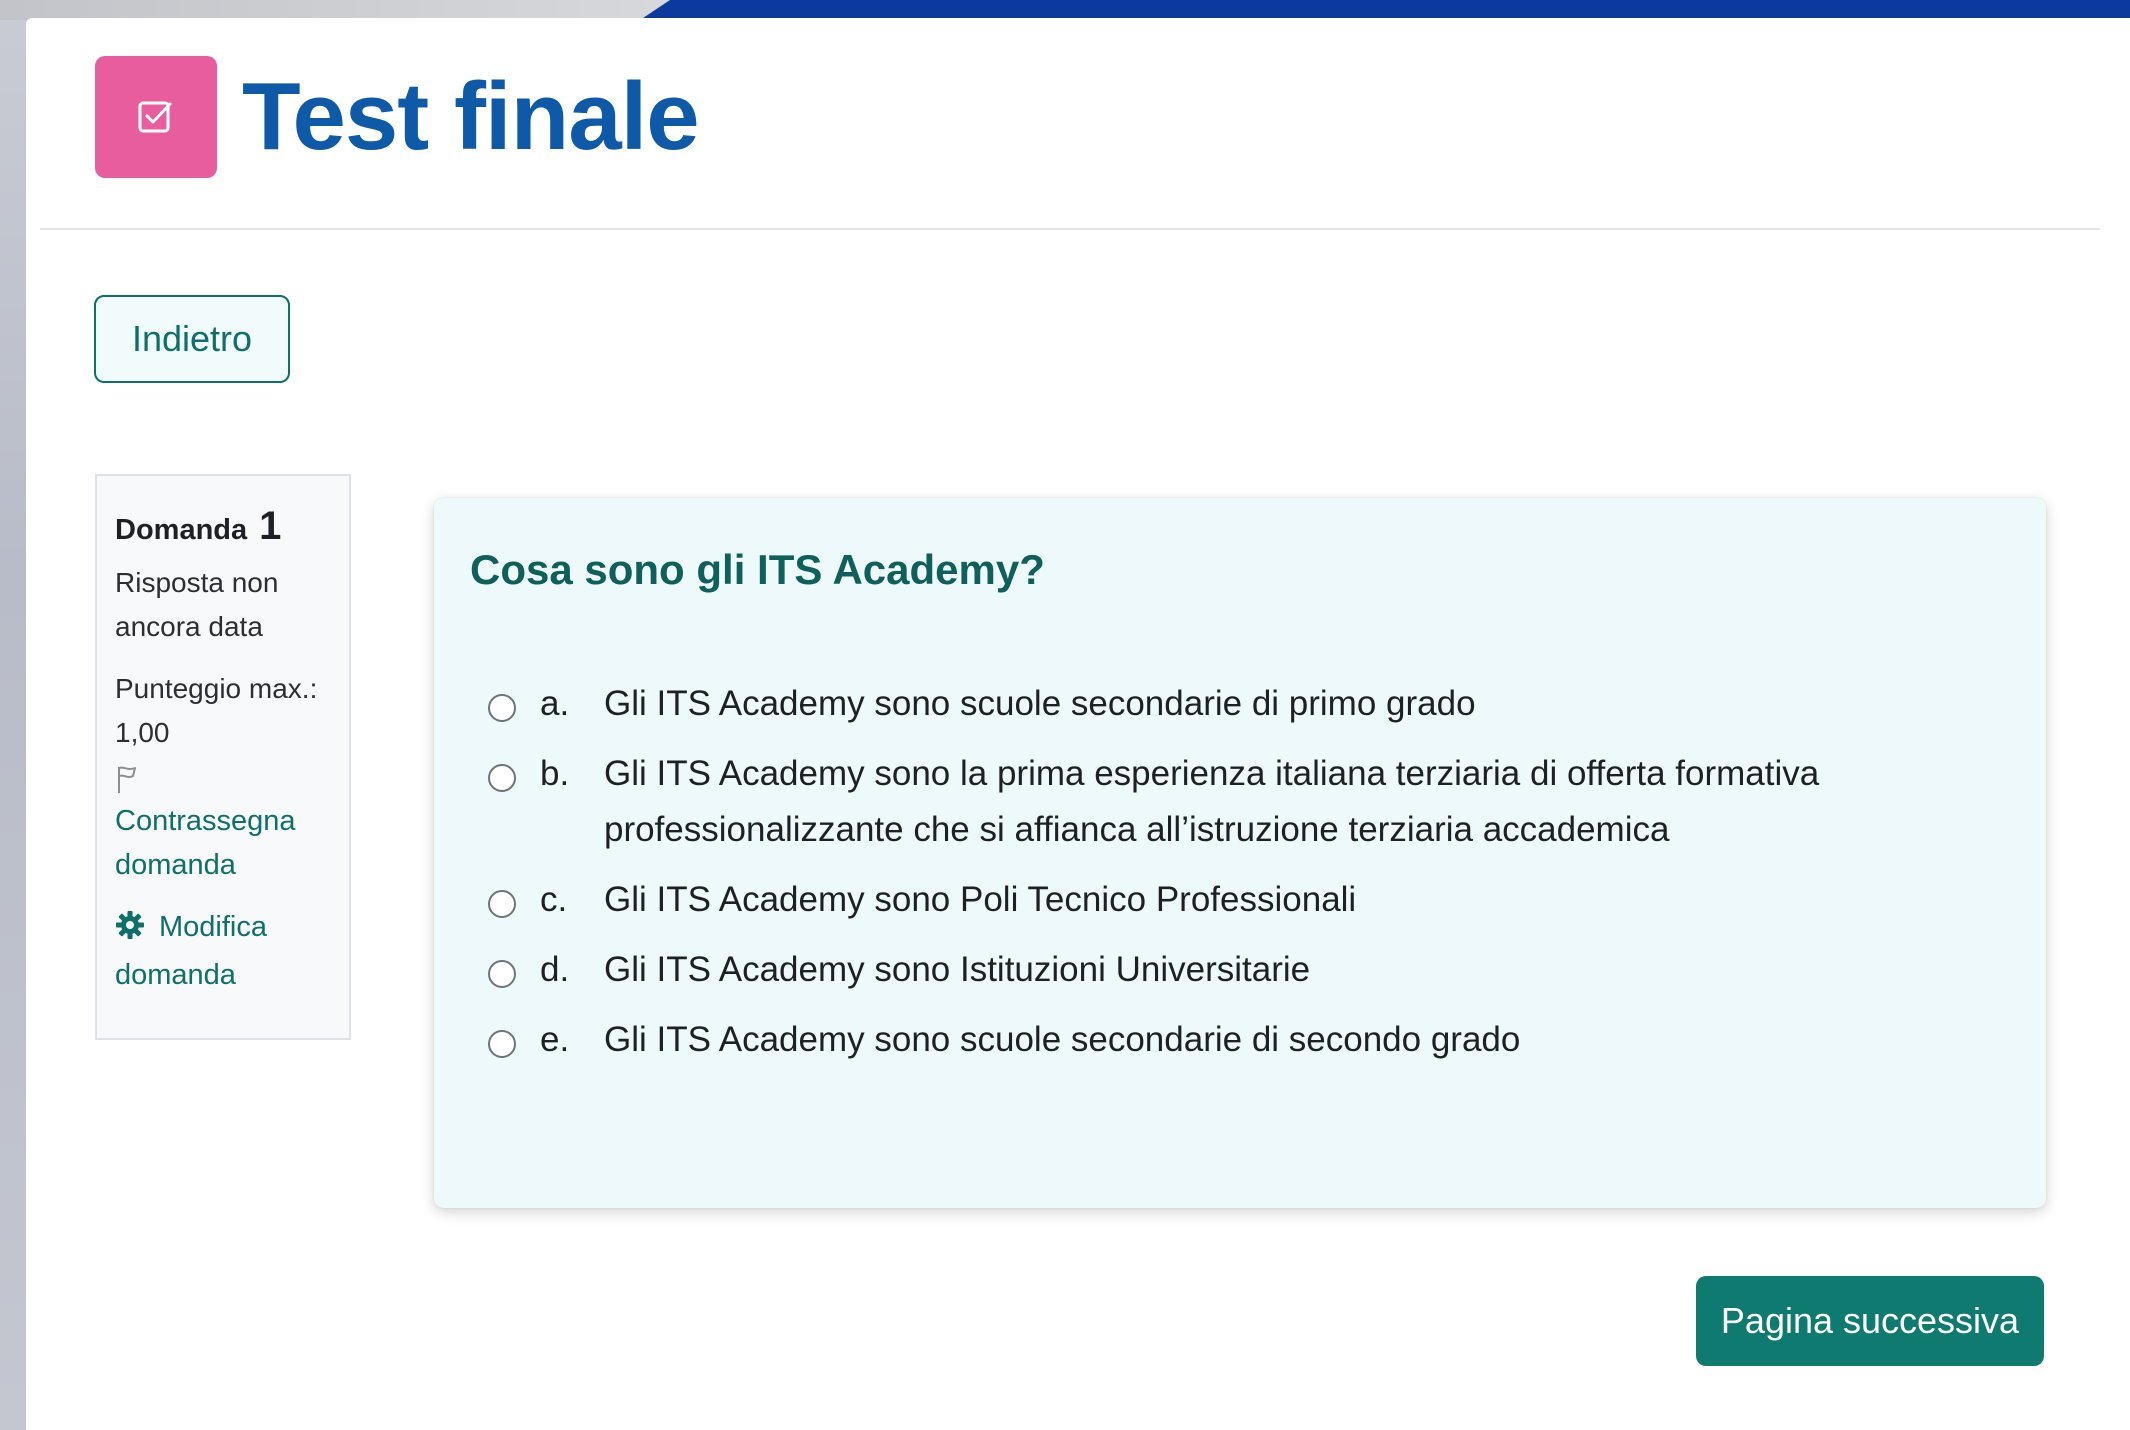 This screenshot has height=1430, width=2130. Describe the element at coordinates (223, 843) in the screenshot. I see `flag-question-link: Contrassegna domanda` at that location.